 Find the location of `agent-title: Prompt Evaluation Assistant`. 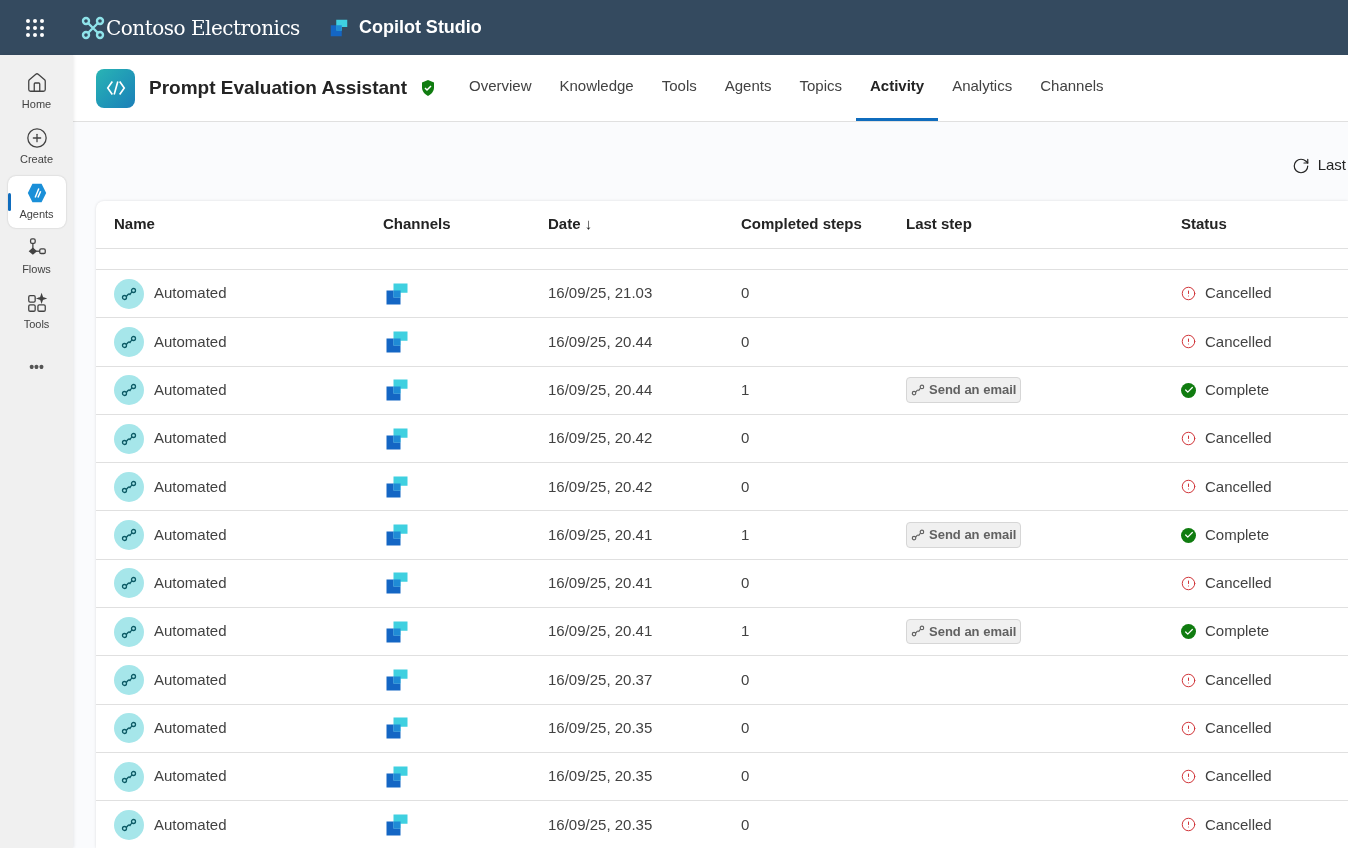

agent-title: Prompt Evaluation Assistant is located at coordinates (278, 87).